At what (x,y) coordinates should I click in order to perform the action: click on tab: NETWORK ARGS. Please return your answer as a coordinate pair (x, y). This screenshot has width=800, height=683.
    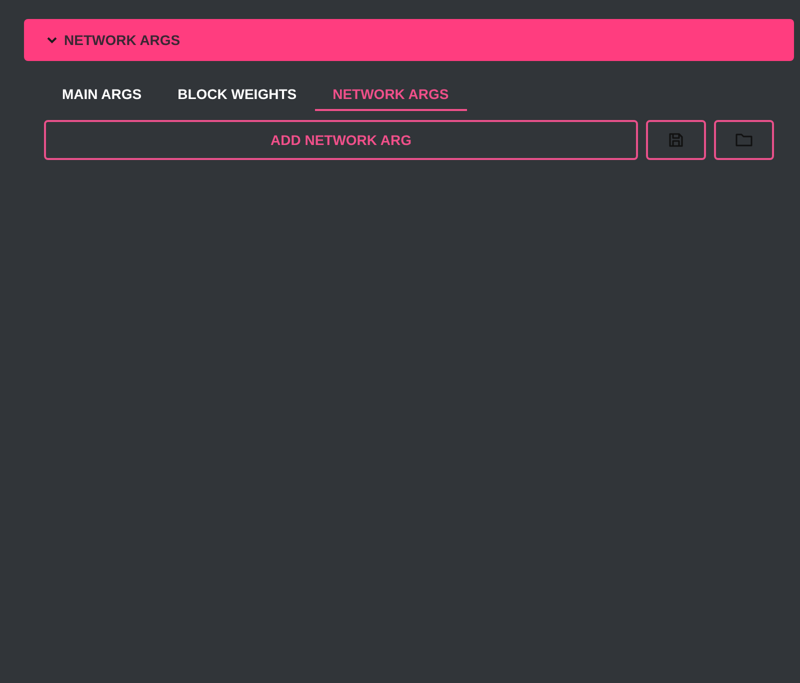
    Looking at the image, I should click on (390, 95).